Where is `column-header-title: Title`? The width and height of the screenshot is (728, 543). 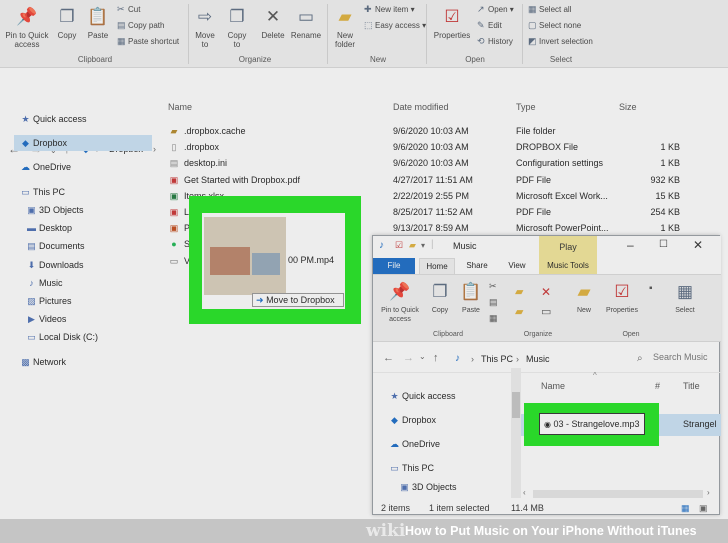 column-header-title: Title is located at coordinates (691, 386).